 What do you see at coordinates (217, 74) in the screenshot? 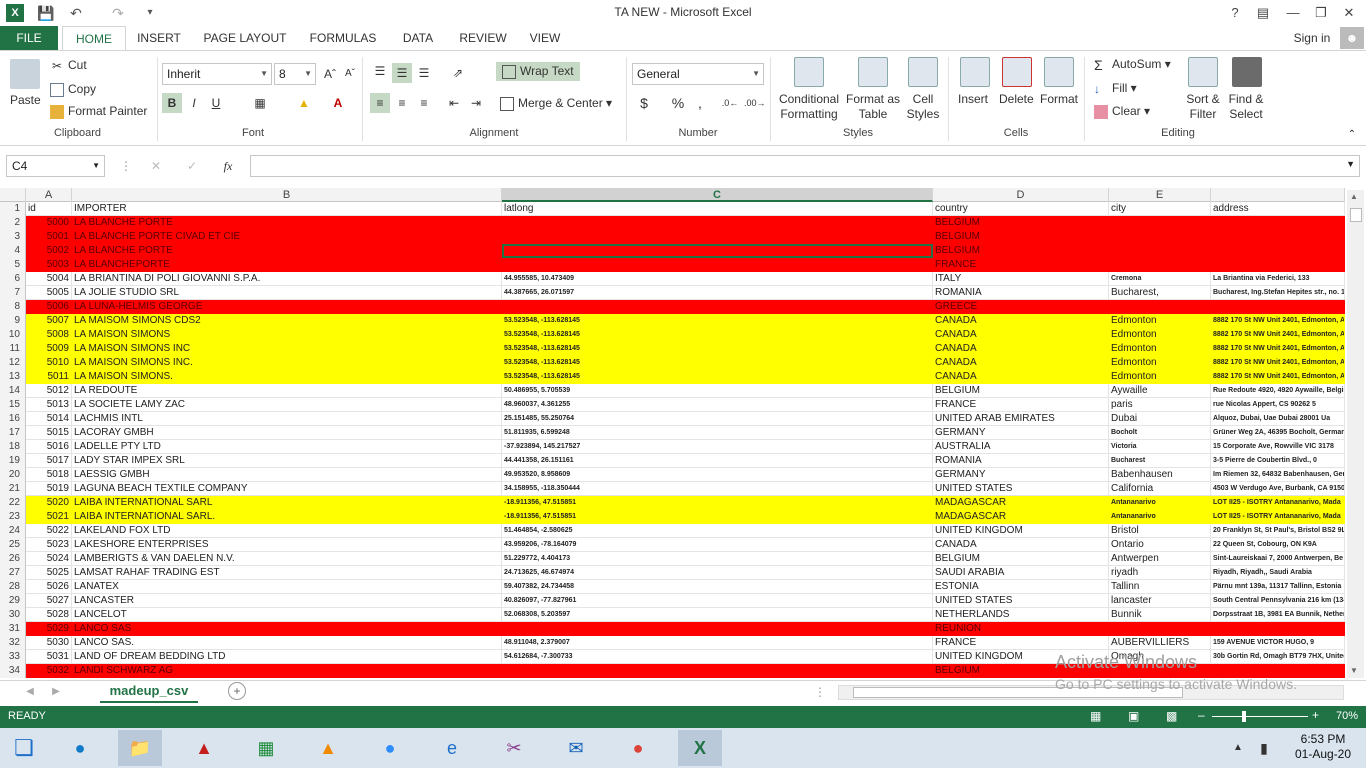
I see `font-name-select: Inherit ▼` at bounding box center [217, 74].